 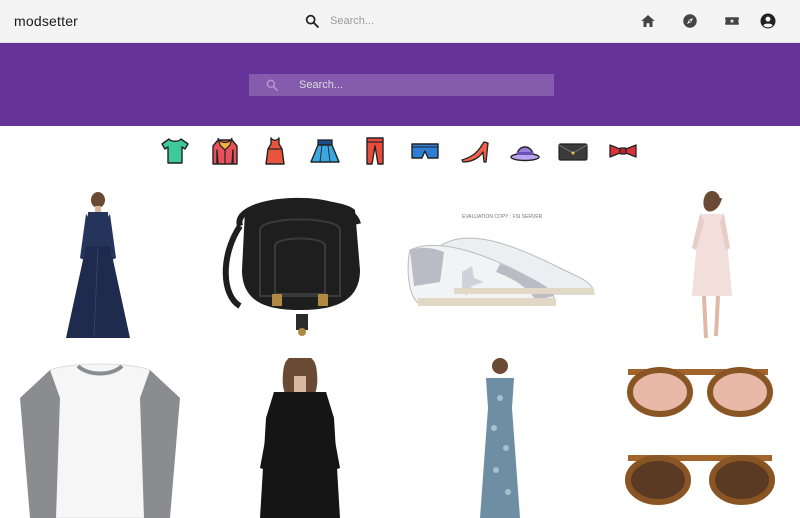 What do you see at coordinates (690, 21) in the screenshot?
I see `explore-compass-icon` at bounding box center [690, 21].